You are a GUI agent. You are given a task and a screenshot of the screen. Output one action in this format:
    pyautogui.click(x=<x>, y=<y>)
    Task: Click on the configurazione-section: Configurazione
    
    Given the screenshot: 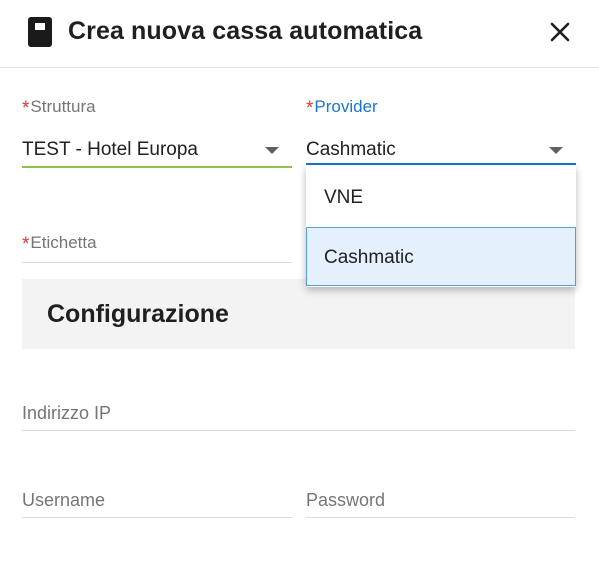 What is the action you would take?
    pyautogui.click(x=298, y=314)
    